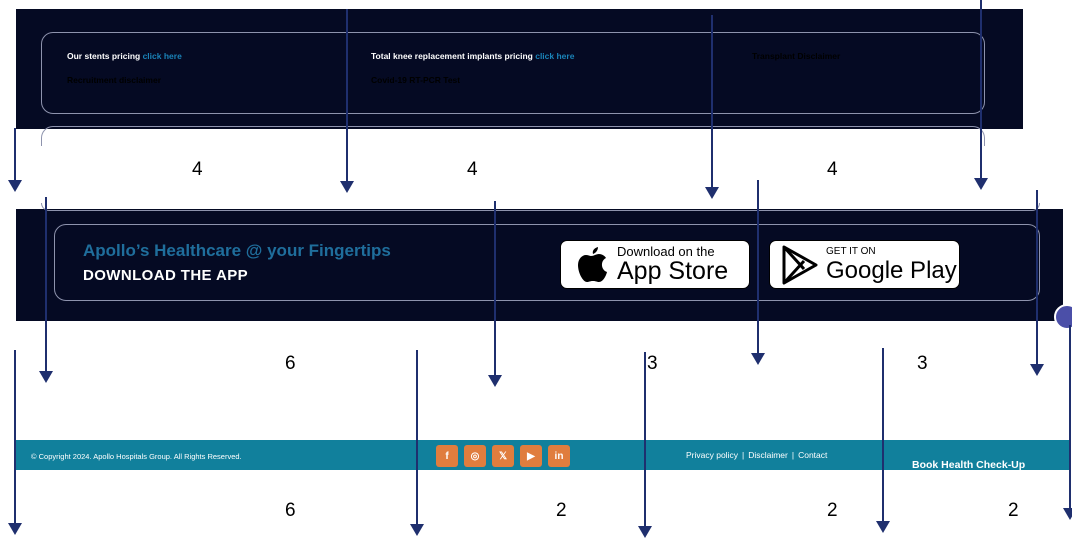 The height and width of the screenshot is (538, 1072). What do you see at coordinates (513, 136) in the screenshot?
I see `next-box-edge` at bounding box center [513, 136].